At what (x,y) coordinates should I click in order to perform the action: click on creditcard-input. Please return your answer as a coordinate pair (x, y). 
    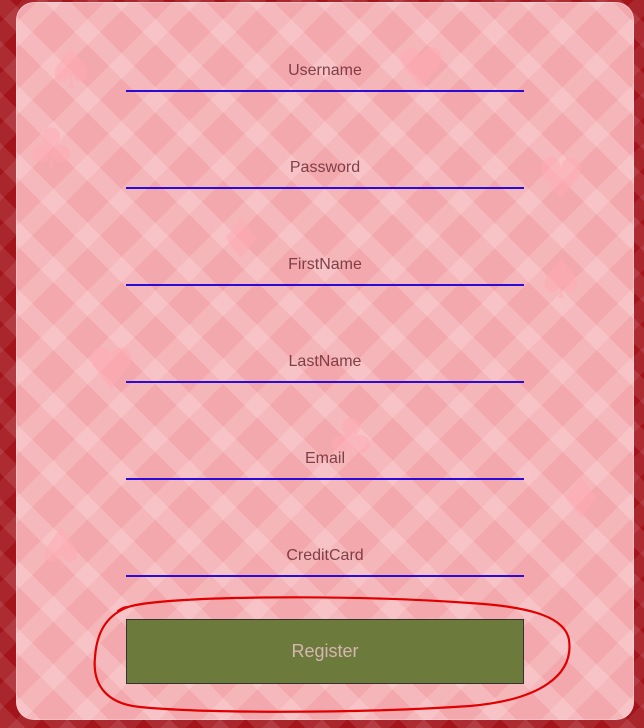
    Looking at the image, I should click on (325, 557).